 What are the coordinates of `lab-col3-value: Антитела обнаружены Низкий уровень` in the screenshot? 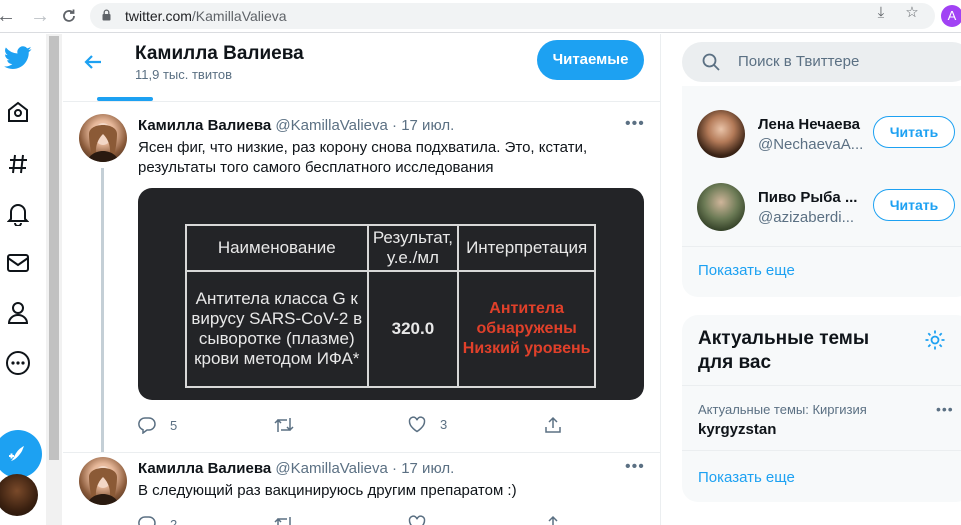 It's located at (526, 329).